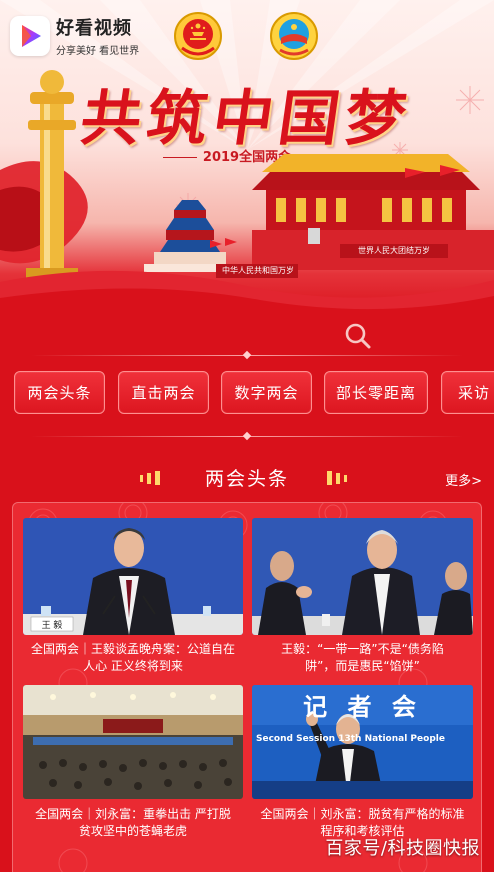  I want to click on divider-top, so click(247, 355).